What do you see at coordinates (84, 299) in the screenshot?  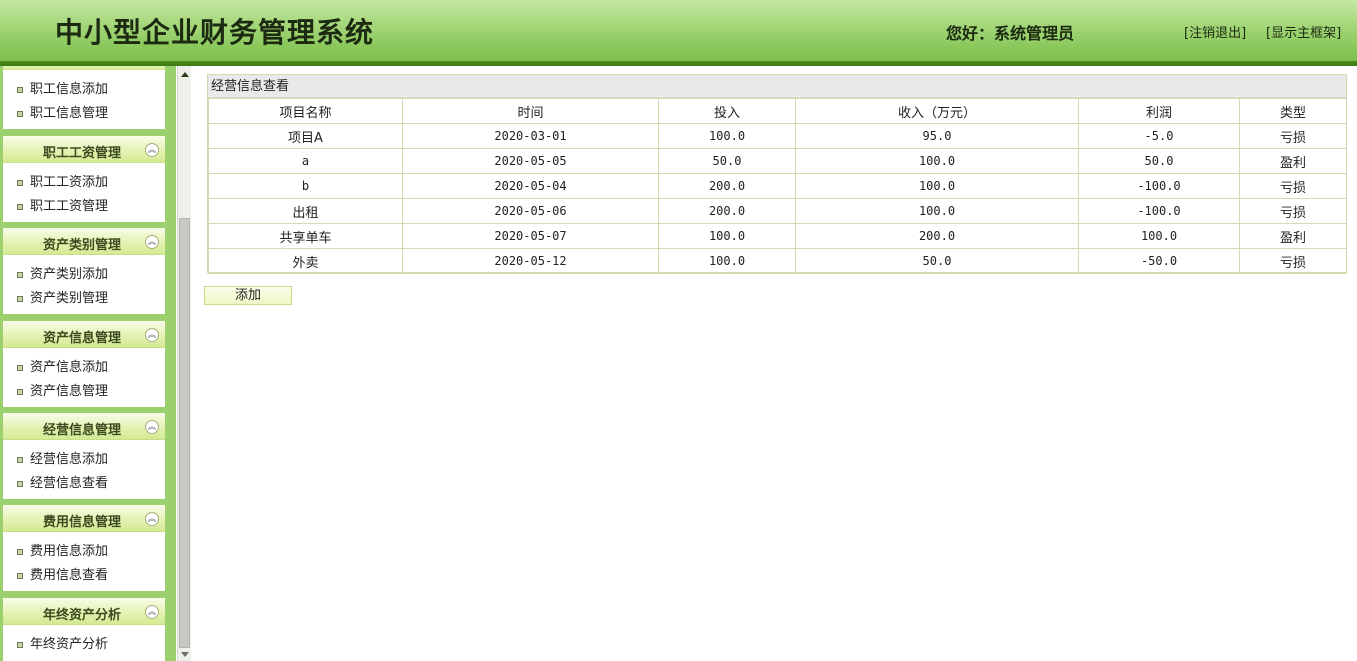 I see `nav-item-asset-category-manage: 资产类别管理` at bounding box center [84, 299].